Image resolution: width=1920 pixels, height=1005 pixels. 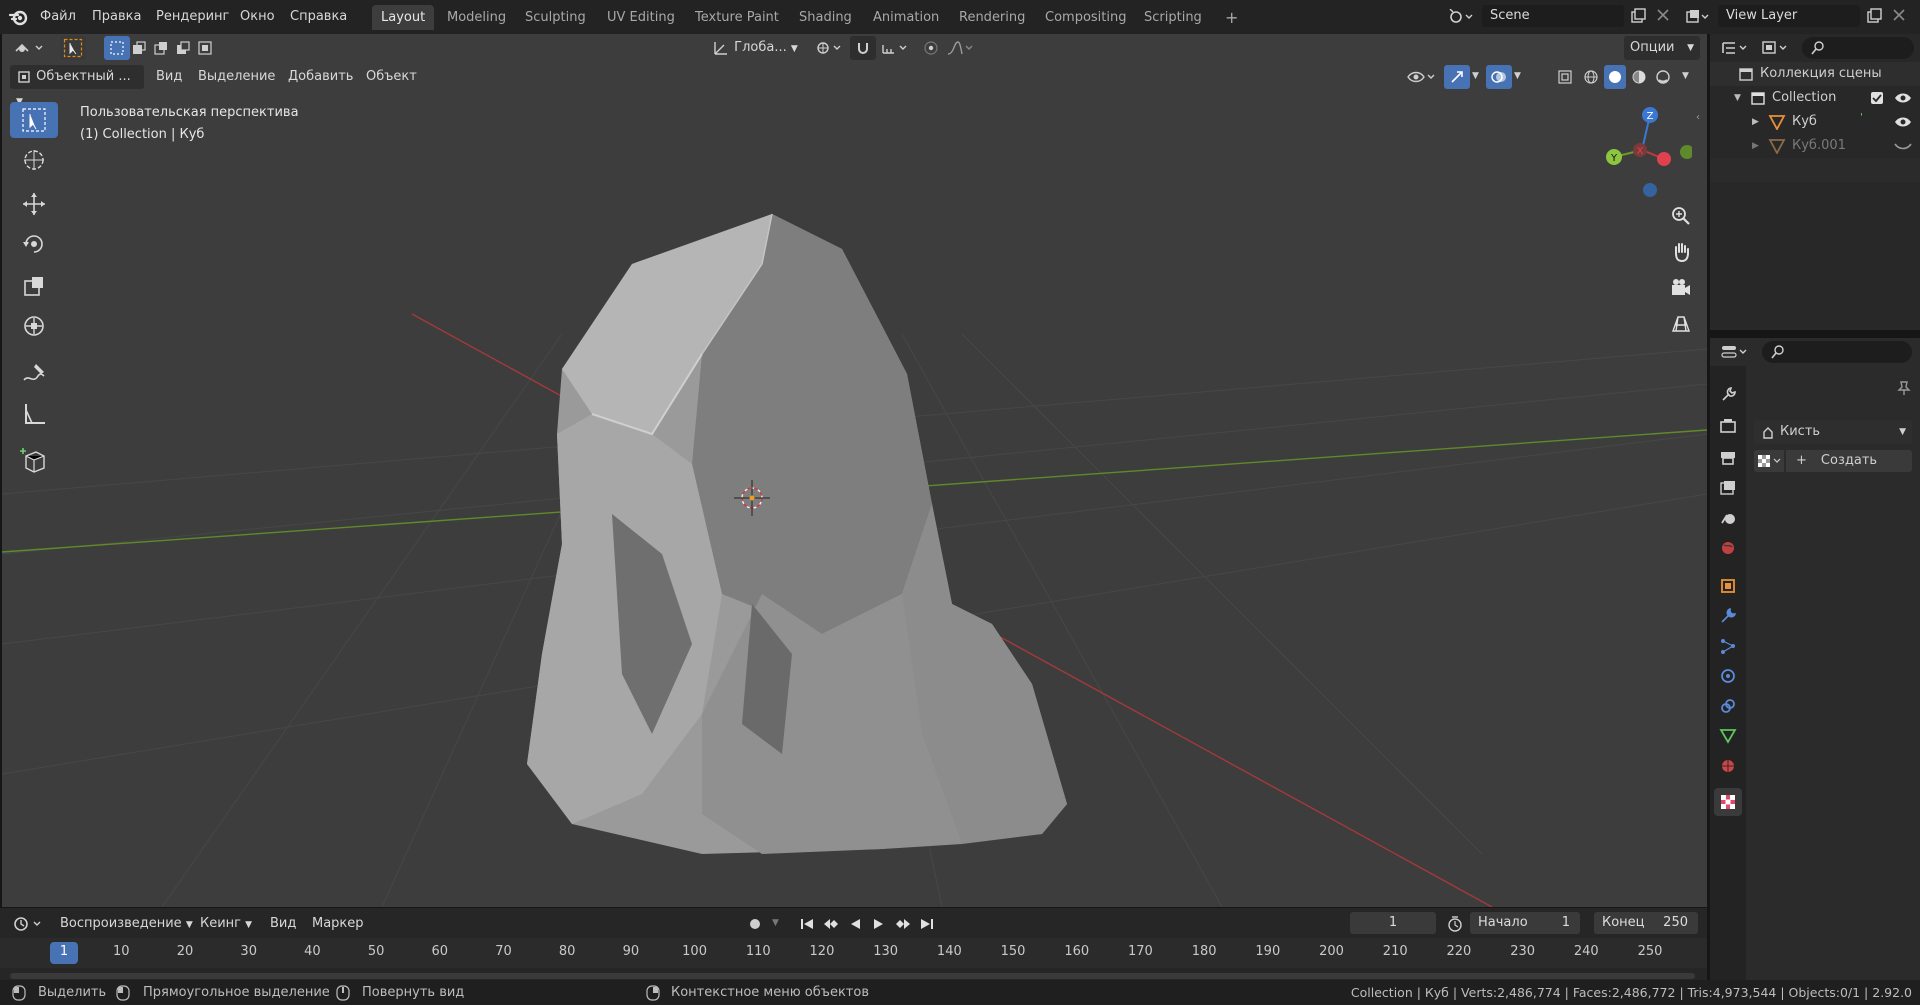 What do you see at coordinates (1681, 288) in the screenshot?
I see `camera-view-icon` at bounding box center [1681, 288].